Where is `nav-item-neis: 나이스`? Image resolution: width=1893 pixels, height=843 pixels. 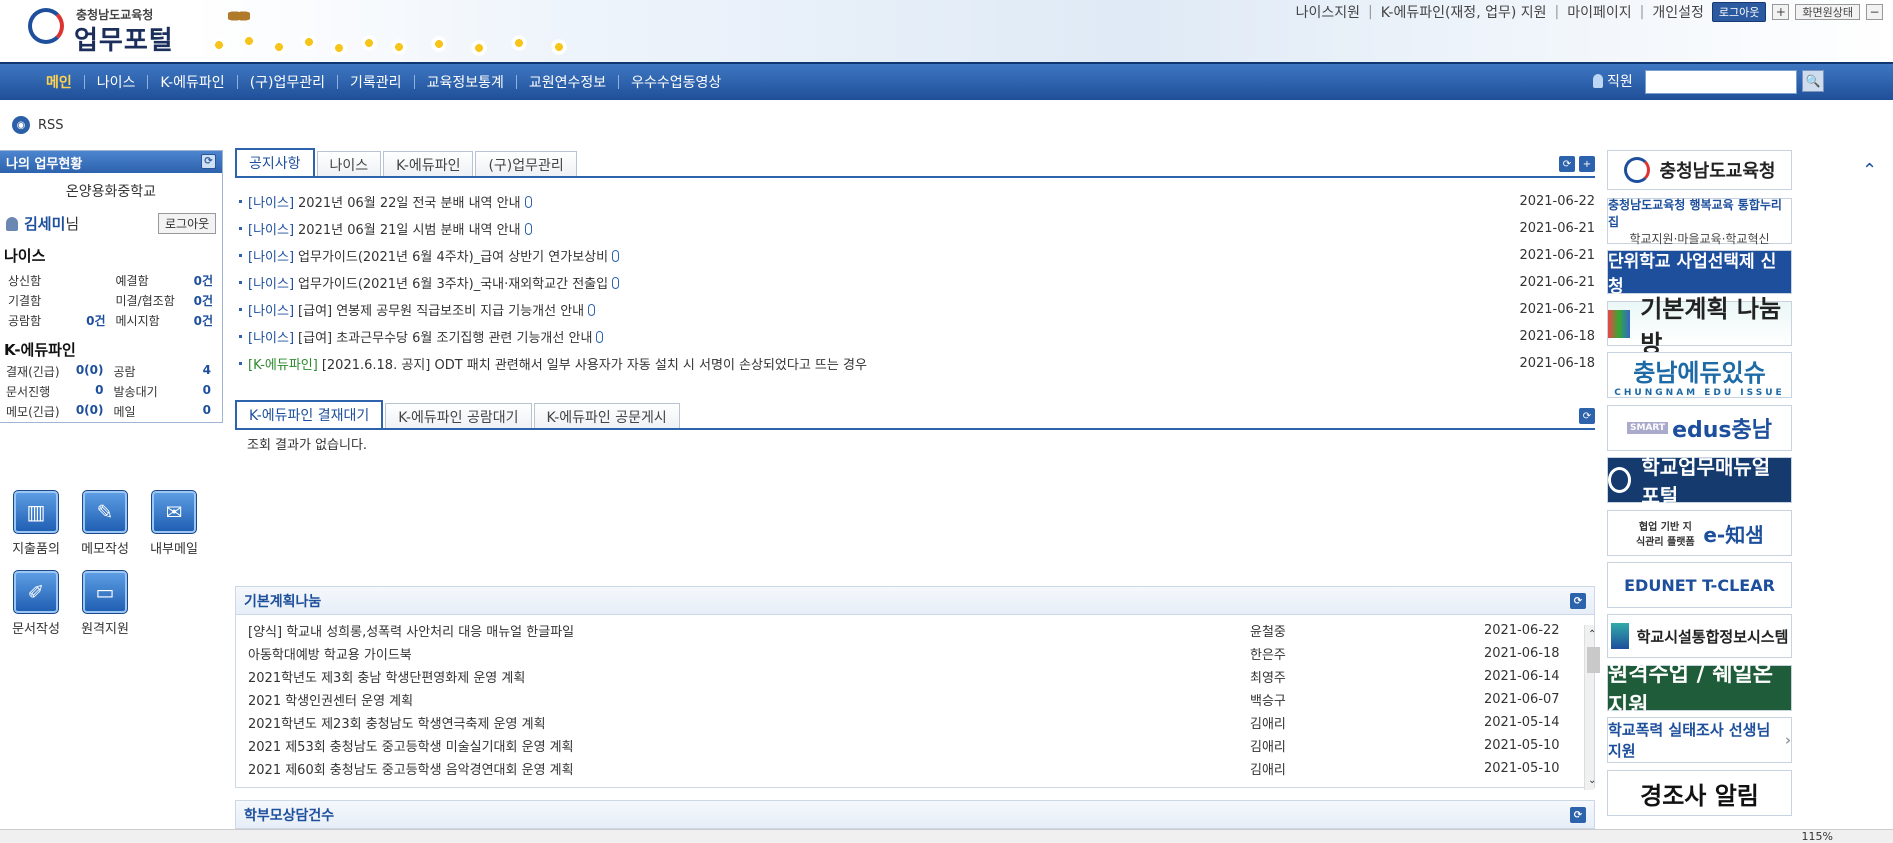
nav-item-neis: 나이스 is located at coordinates (116, 82).